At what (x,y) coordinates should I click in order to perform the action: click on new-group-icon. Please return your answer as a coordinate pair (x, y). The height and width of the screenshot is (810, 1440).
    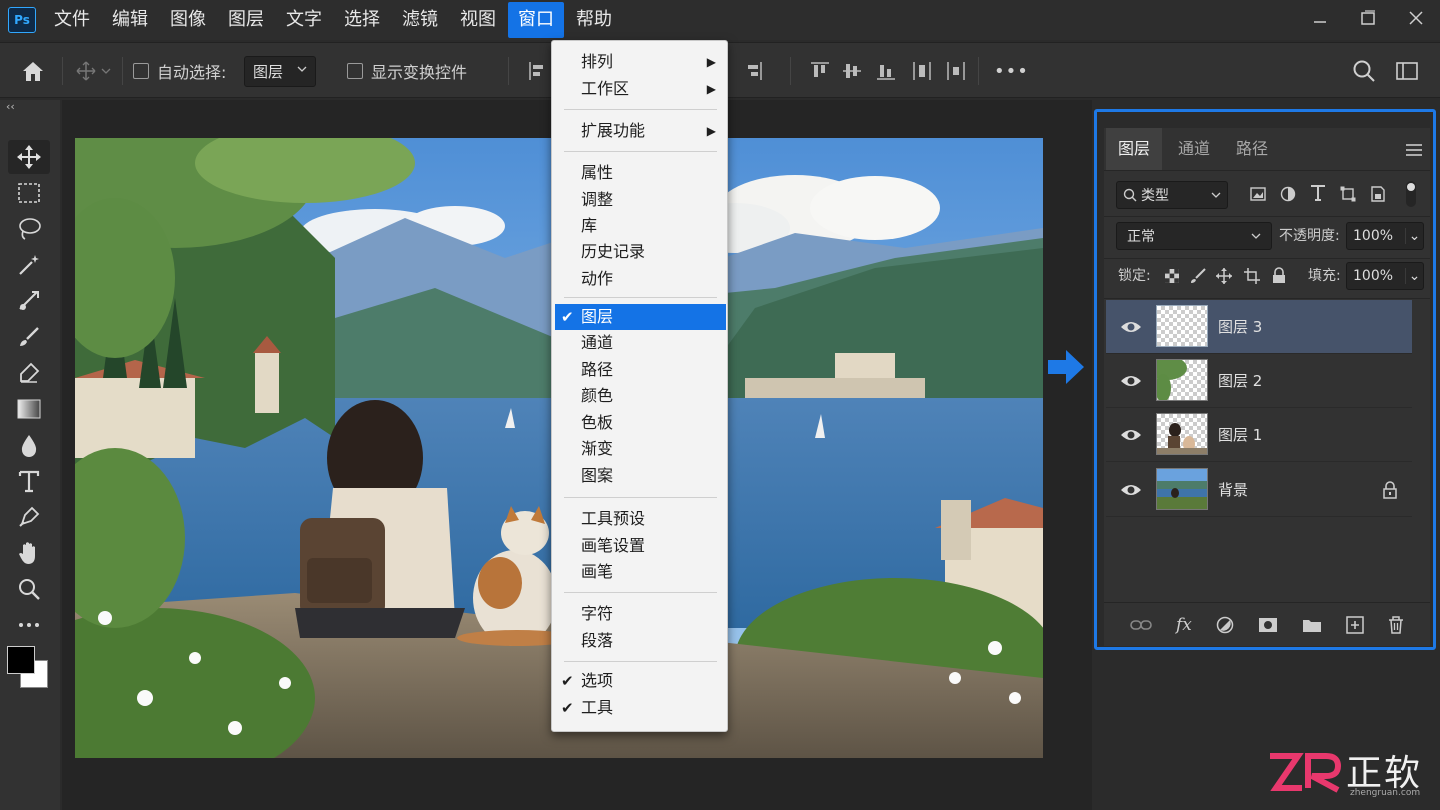
    Looking at the image, I should click on (1312, 625).